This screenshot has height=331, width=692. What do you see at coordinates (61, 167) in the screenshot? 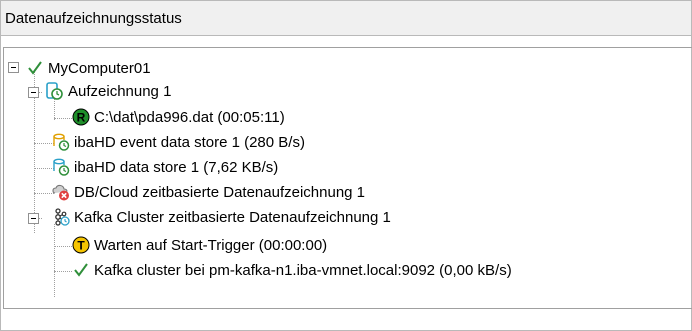
I see `hd-store-icon` at bounding box center [61, 167].